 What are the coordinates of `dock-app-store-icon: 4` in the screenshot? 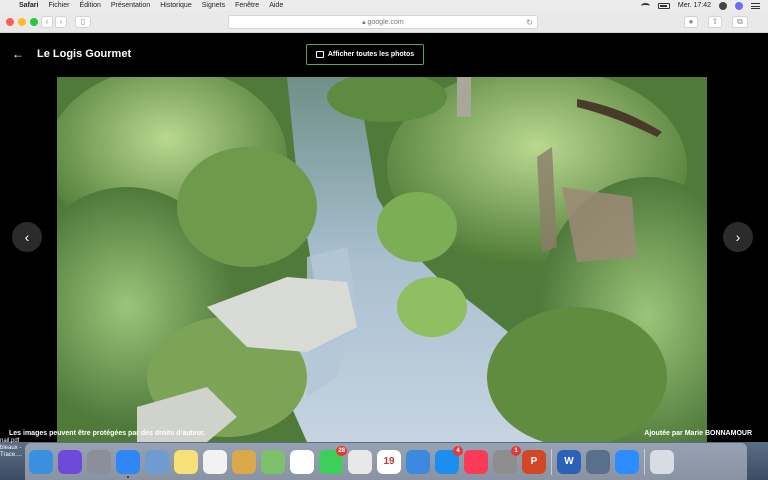 It's located at (449, 459).